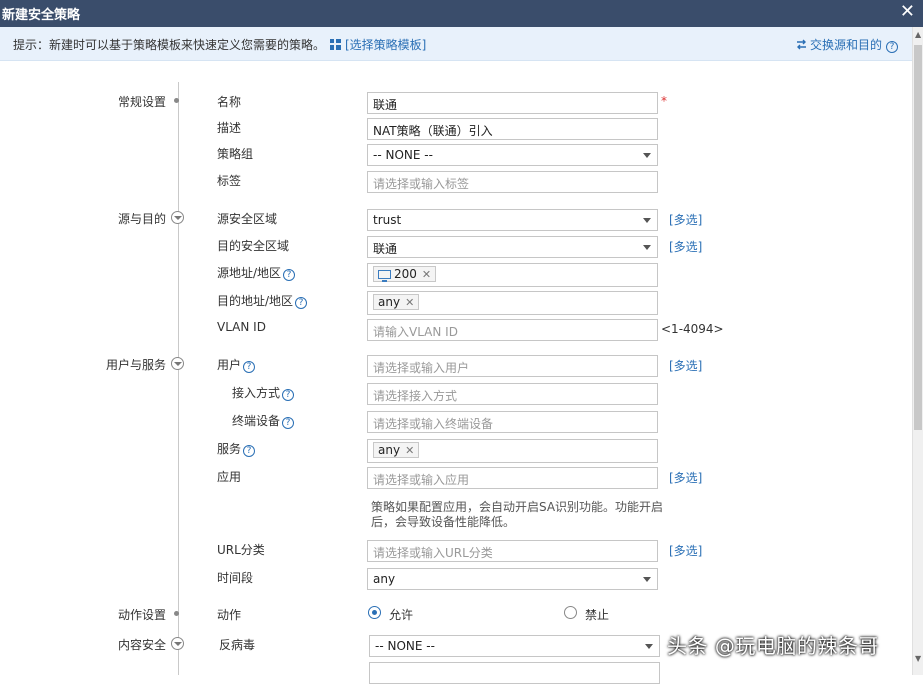  I want to click on swap-src-dst-link: 交换源和目的?, so click(847, 44).